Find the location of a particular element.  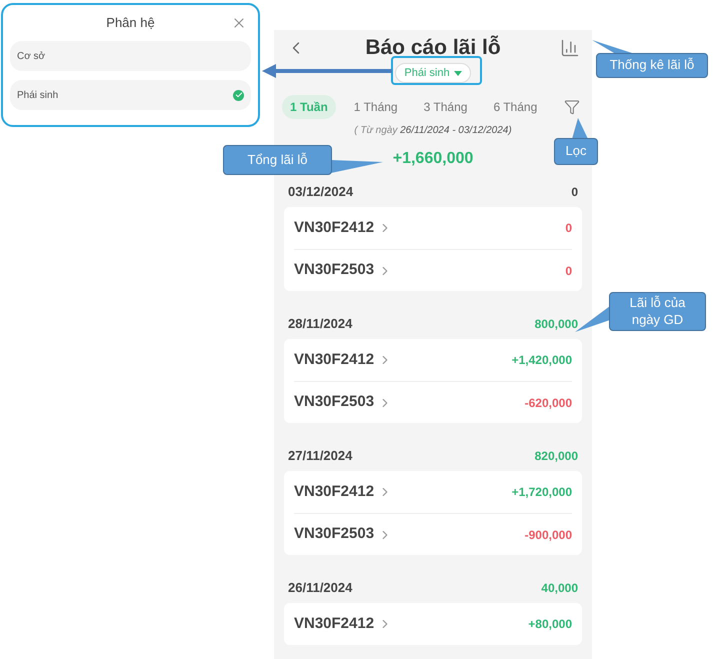

date-range: ( Từ ngày 26/11/2024 - 03/12/2024) is located at coordinates (433, 131).